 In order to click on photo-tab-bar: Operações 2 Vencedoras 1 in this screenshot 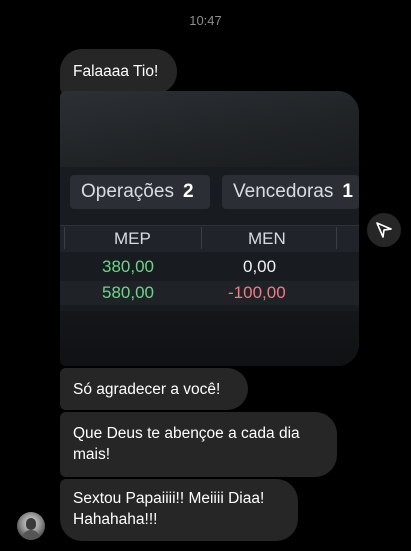, I will do `click(209, 193)`.